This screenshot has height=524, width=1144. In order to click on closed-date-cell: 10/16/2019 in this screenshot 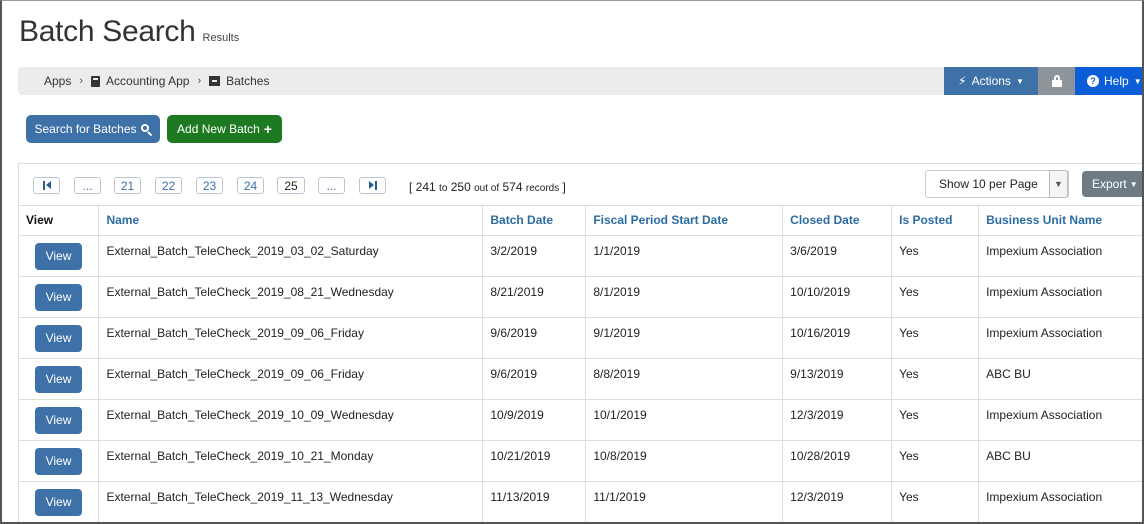, I will do `click(837, 338)`.